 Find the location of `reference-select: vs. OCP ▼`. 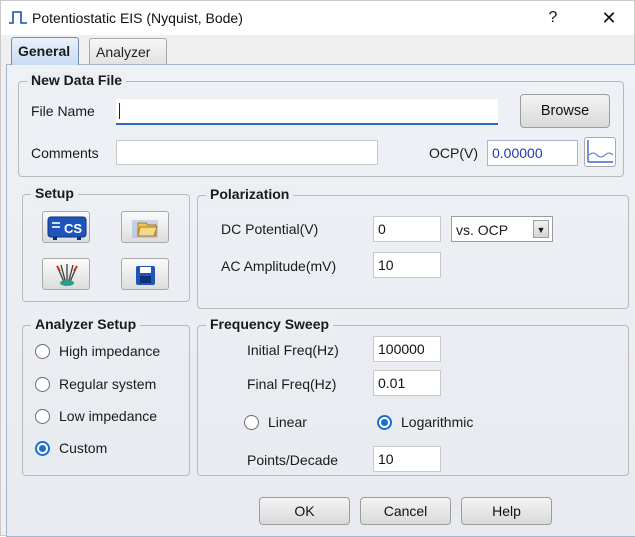

reference-select: vs. OCP ▼ is located at coordinates (502, 229).